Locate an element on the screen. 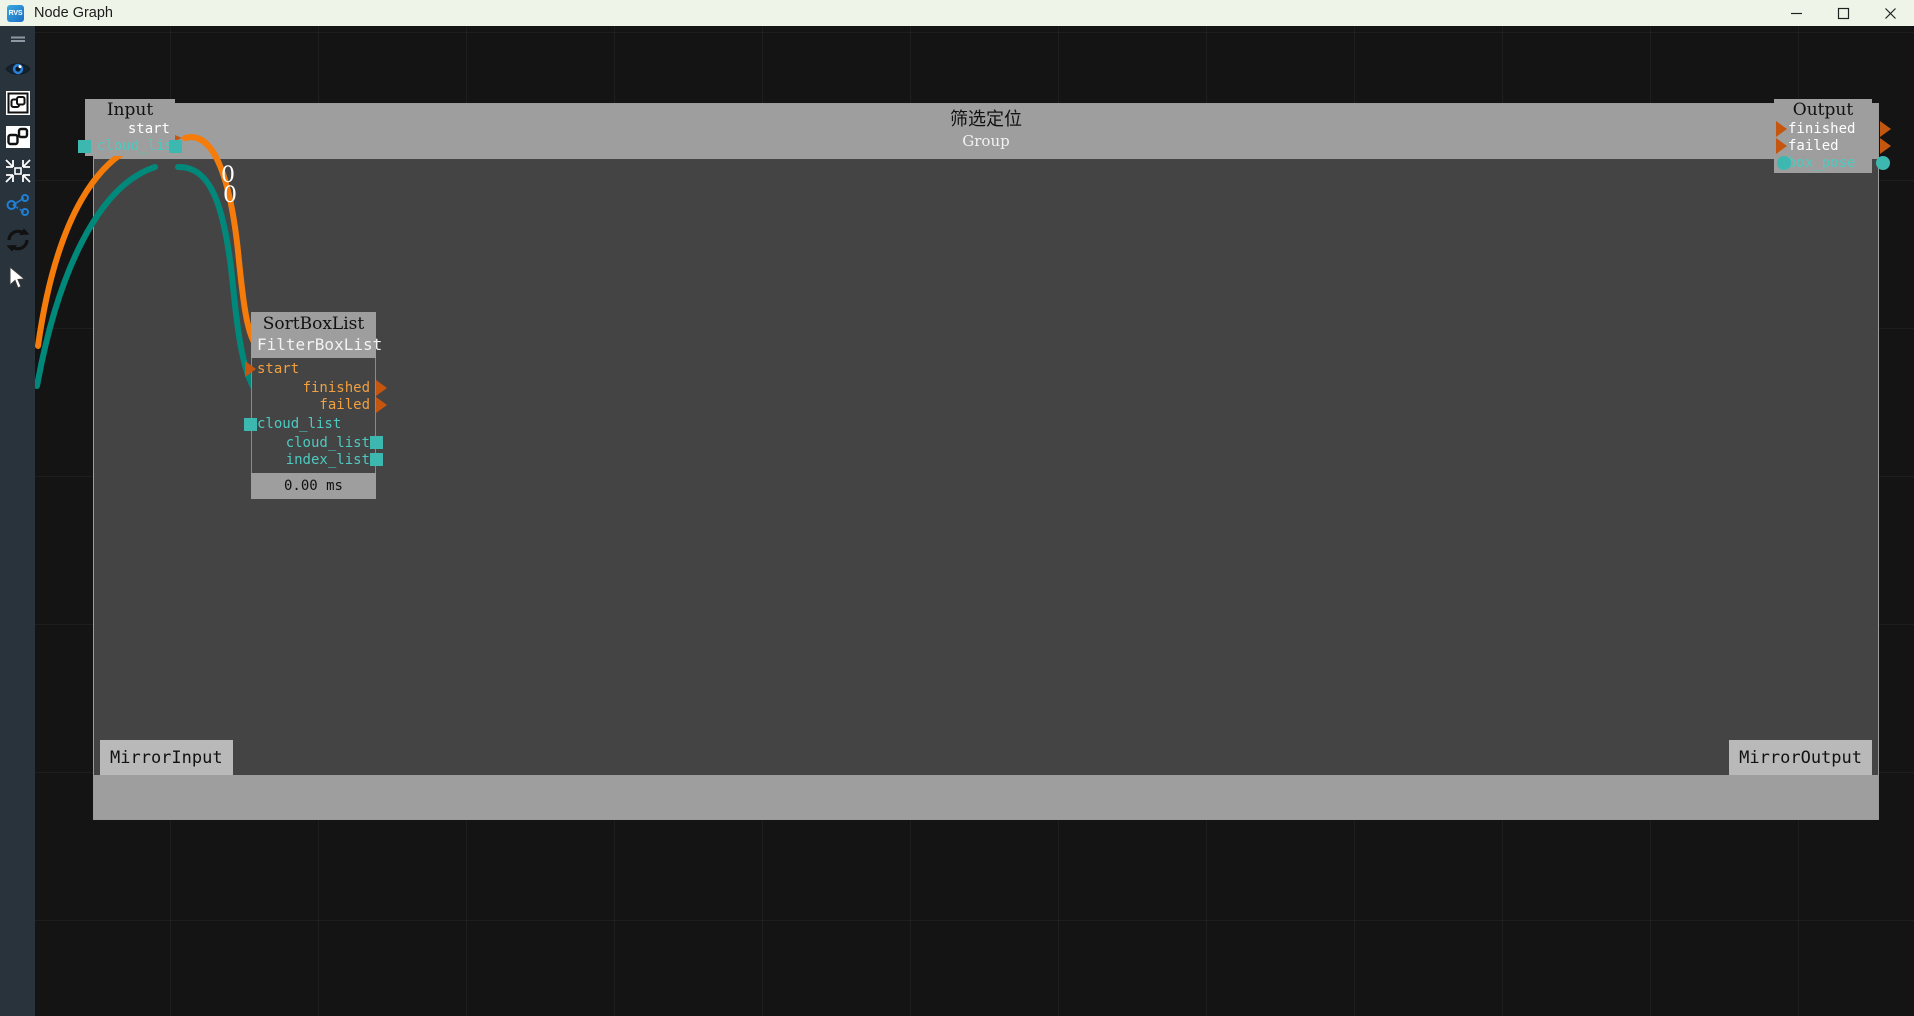  output-port-finished: finished is located at coordinates (1821, 129).